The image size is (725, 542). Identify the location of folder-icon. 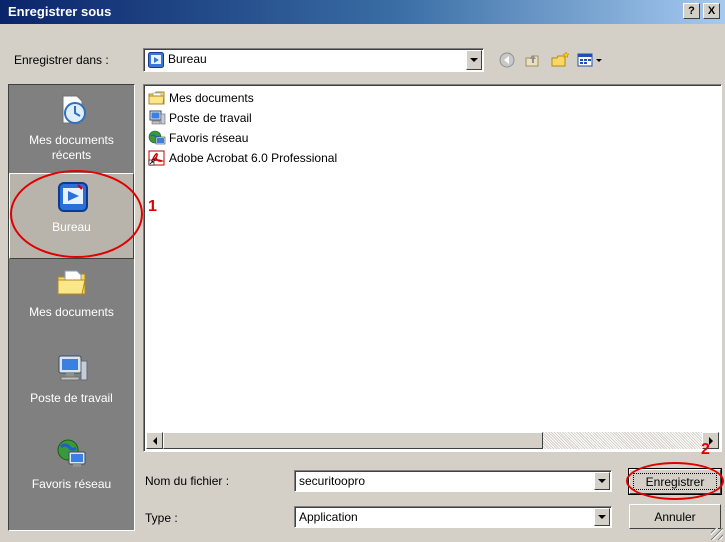
(157, 98).